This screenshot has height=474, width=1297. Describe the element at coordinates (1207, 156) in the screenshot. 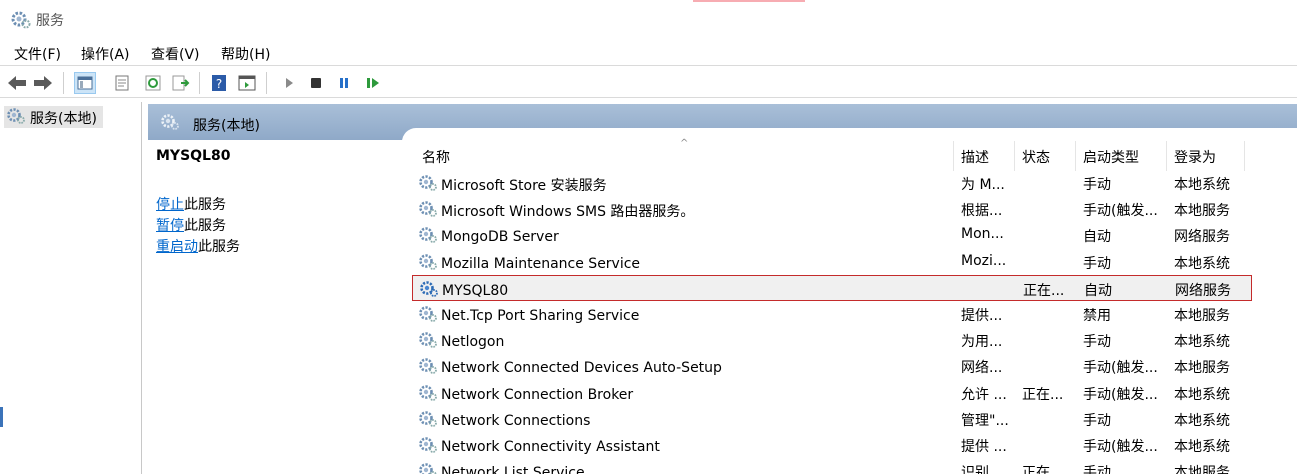

I see `column-header-log-on-as: 登录为` at that location.